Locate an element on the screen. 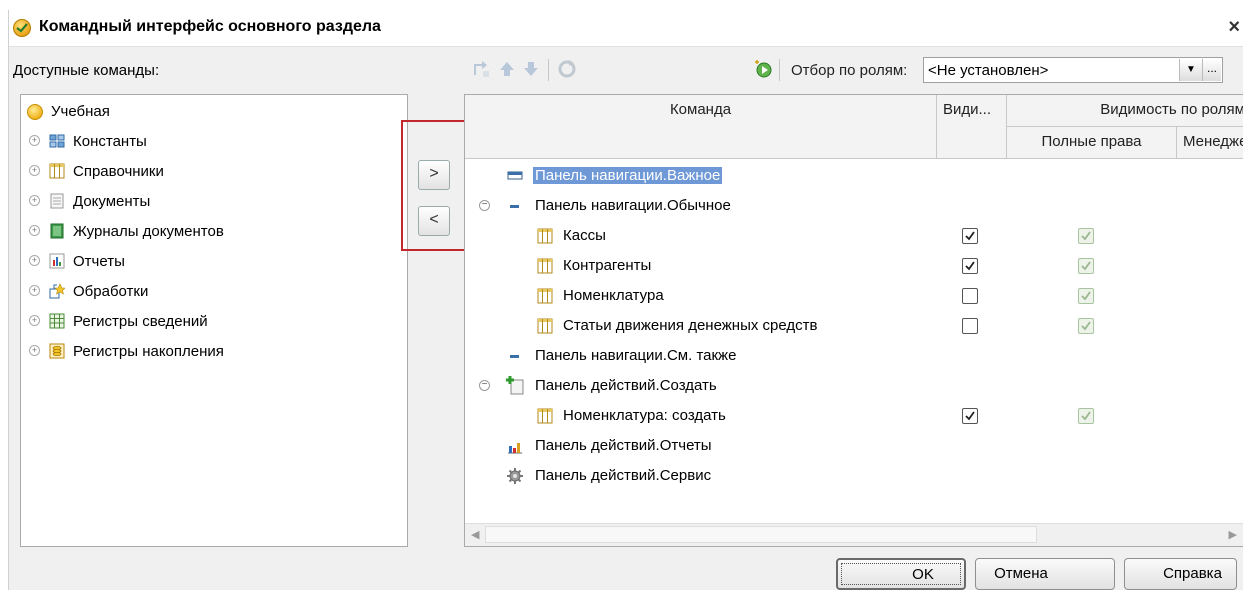  move-to-parent-icon is located at coordinates (481, 69).